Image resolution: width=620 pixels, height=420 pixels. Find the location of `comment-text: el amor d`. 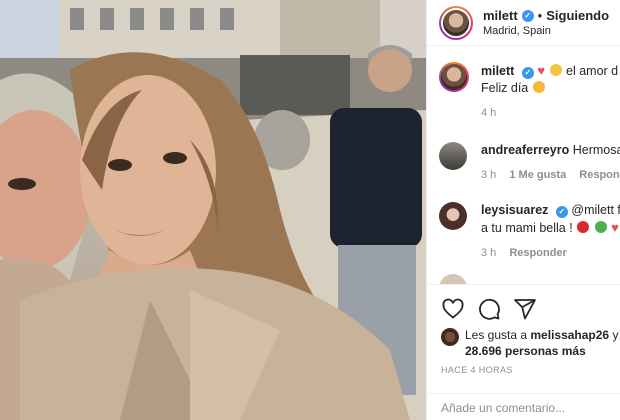

comment-text: el amor d is located at coordinates (592, 71).